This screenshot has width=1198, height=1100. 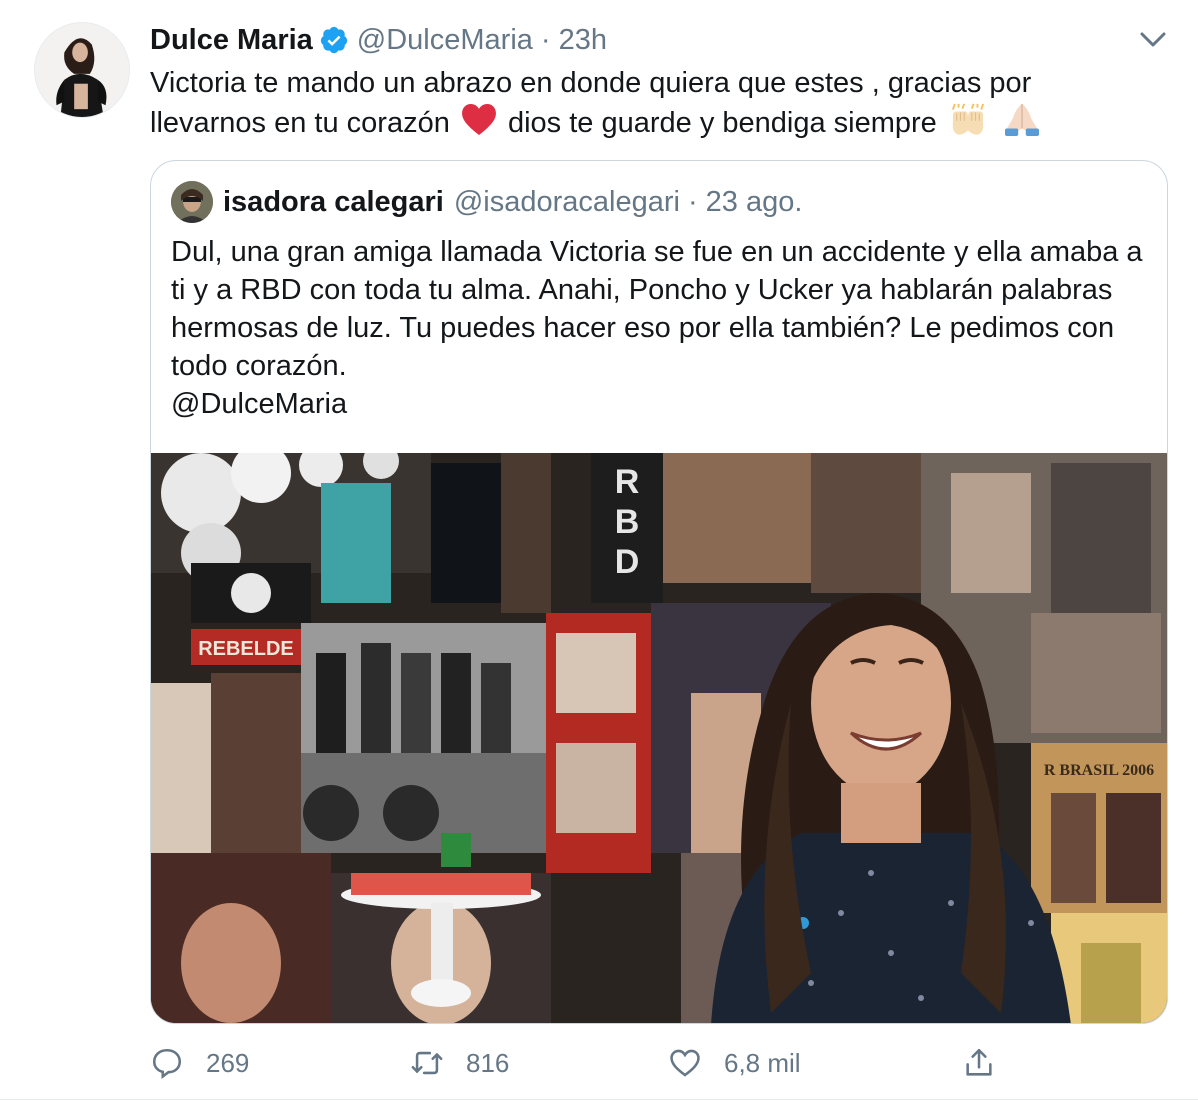 I want to click on tweet-actions: 269 816 6,8 mil, so click(x=659, y=1063).